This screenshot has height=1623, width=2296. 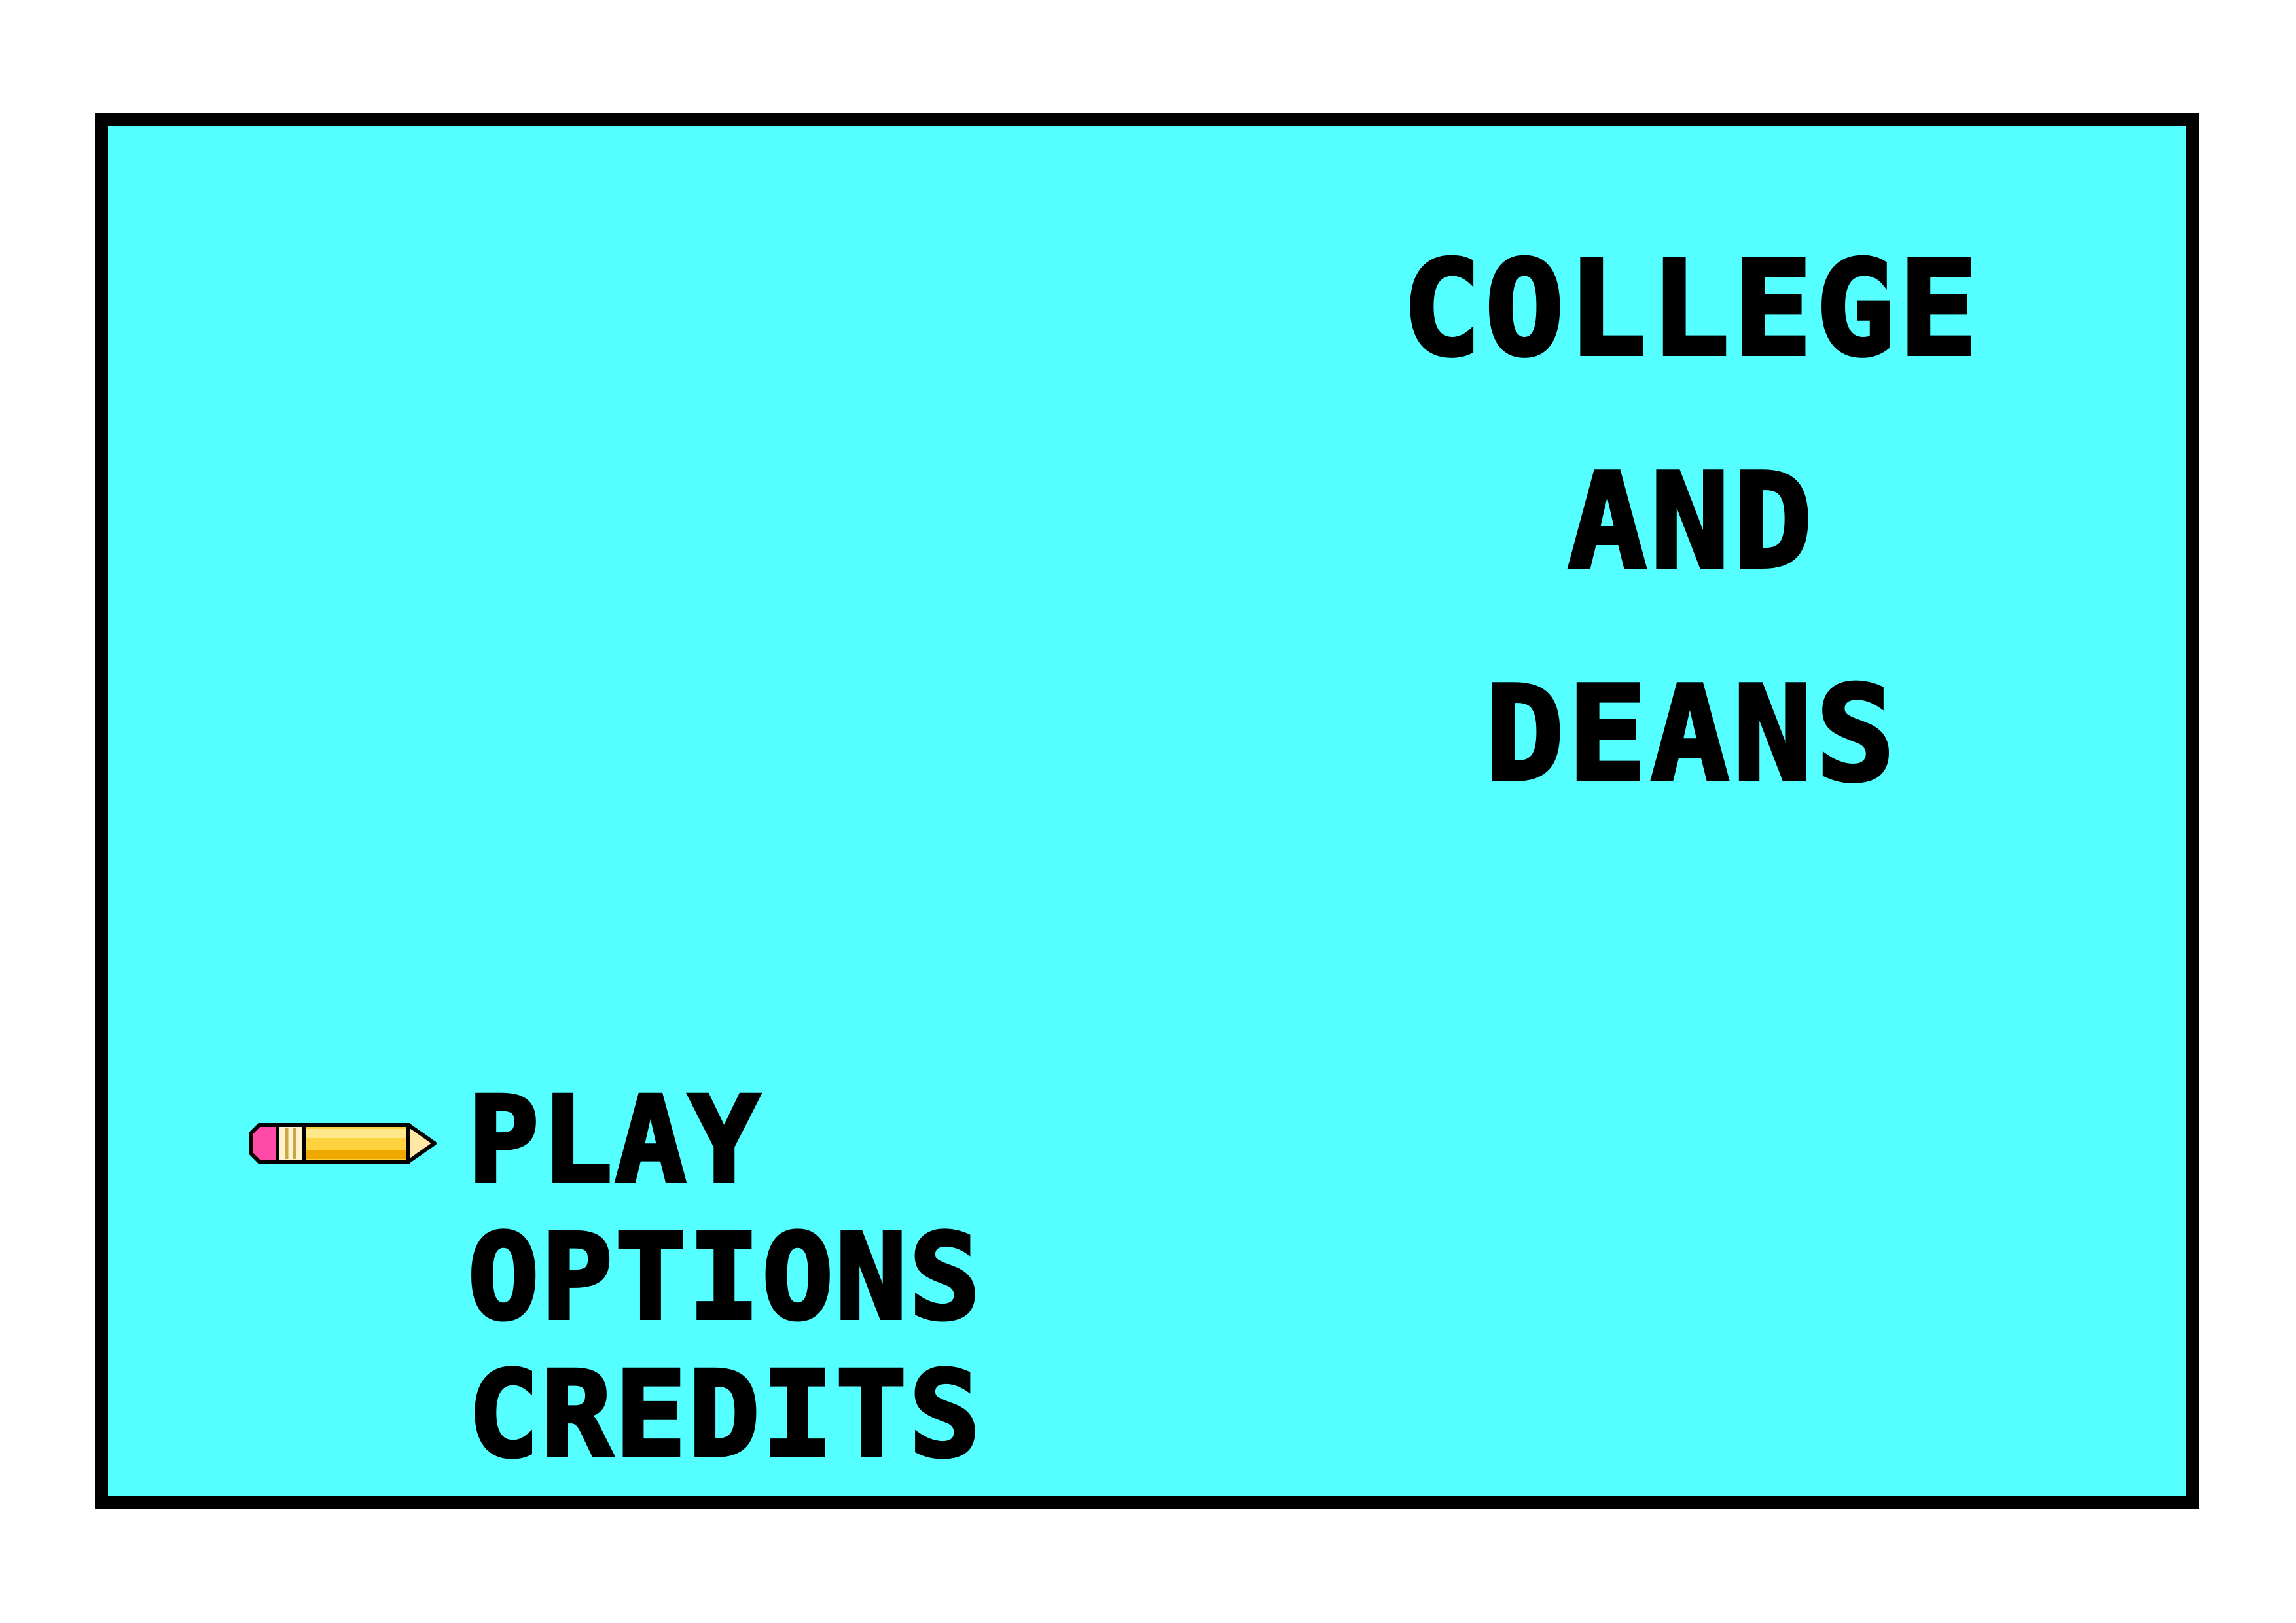 I want to click on title-line-1: COLLEGE, so click(x=1691, y=309).